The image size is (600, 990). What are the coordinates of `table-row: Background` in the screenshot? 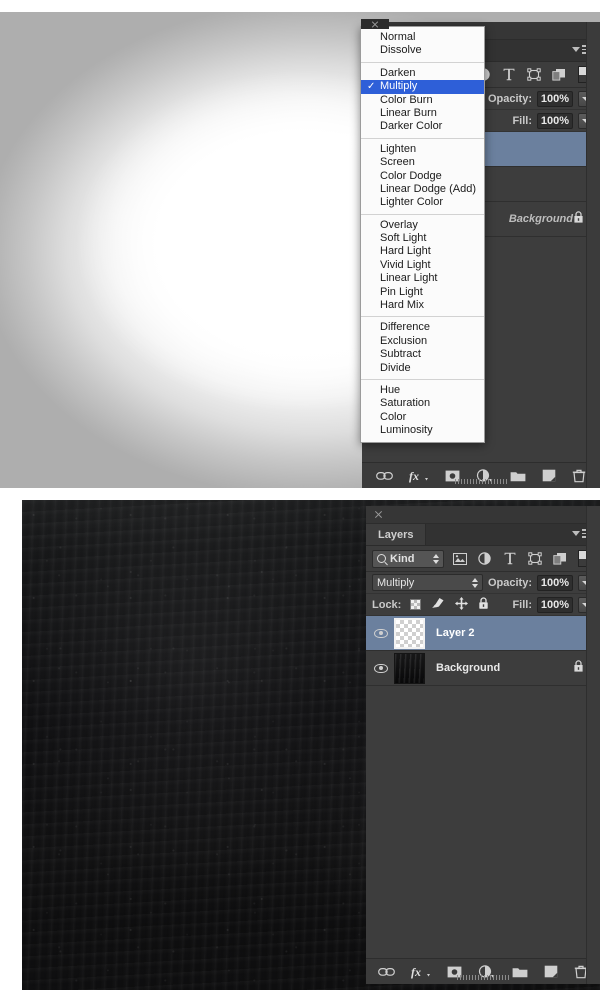 It's located at (483, 668).